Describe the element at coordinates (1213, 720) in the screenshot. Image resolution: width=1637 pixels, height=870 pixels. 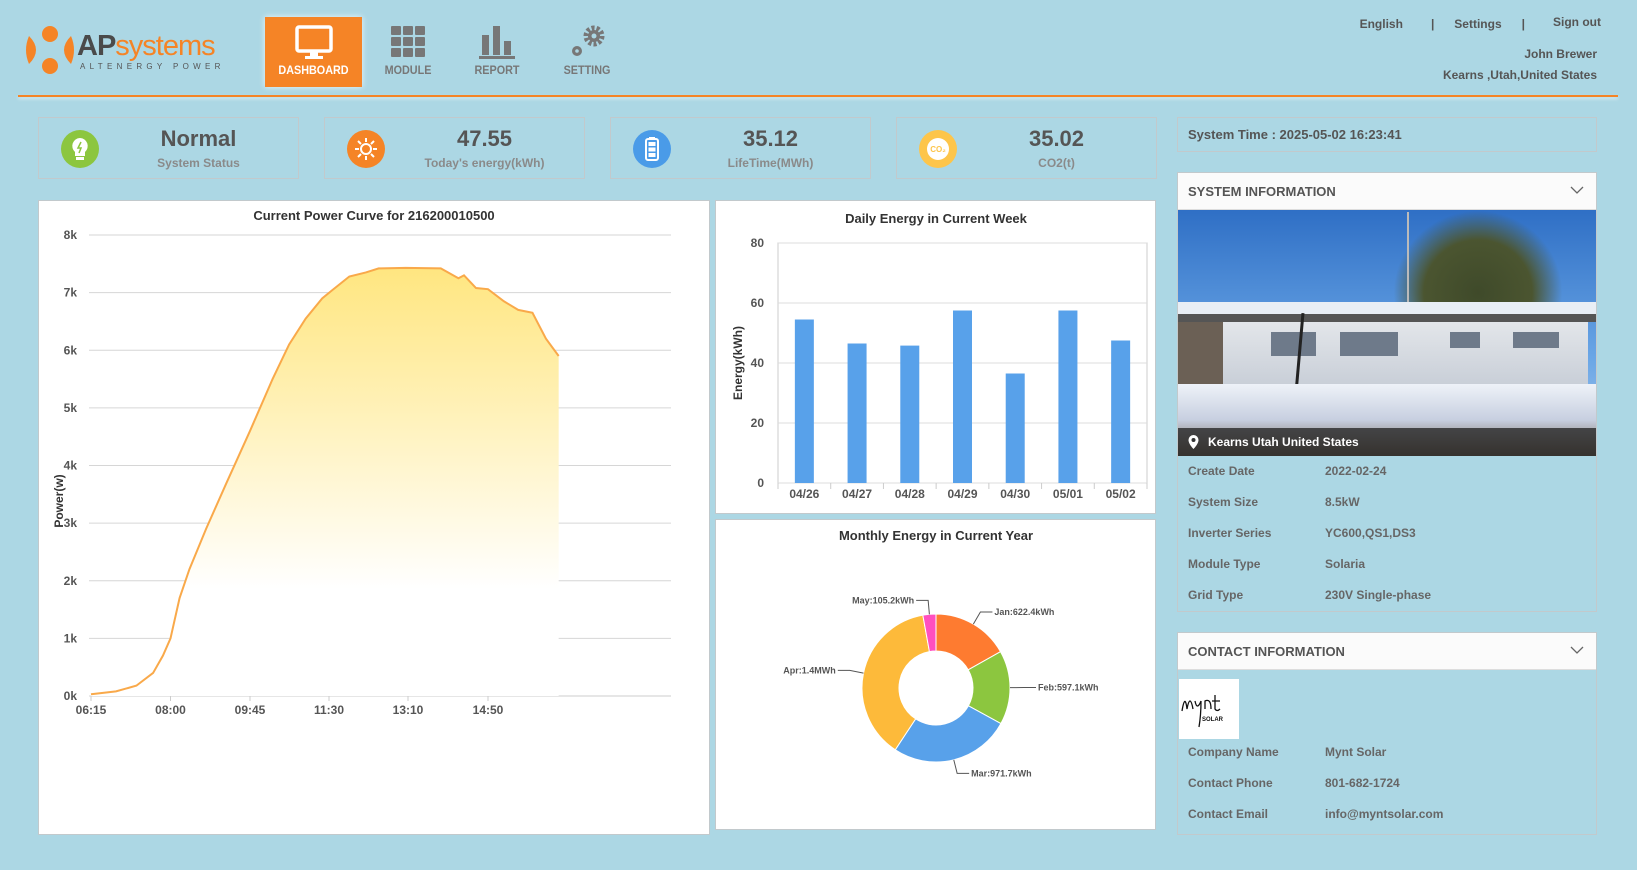
I see `svg-text: SOLAR` at that location.